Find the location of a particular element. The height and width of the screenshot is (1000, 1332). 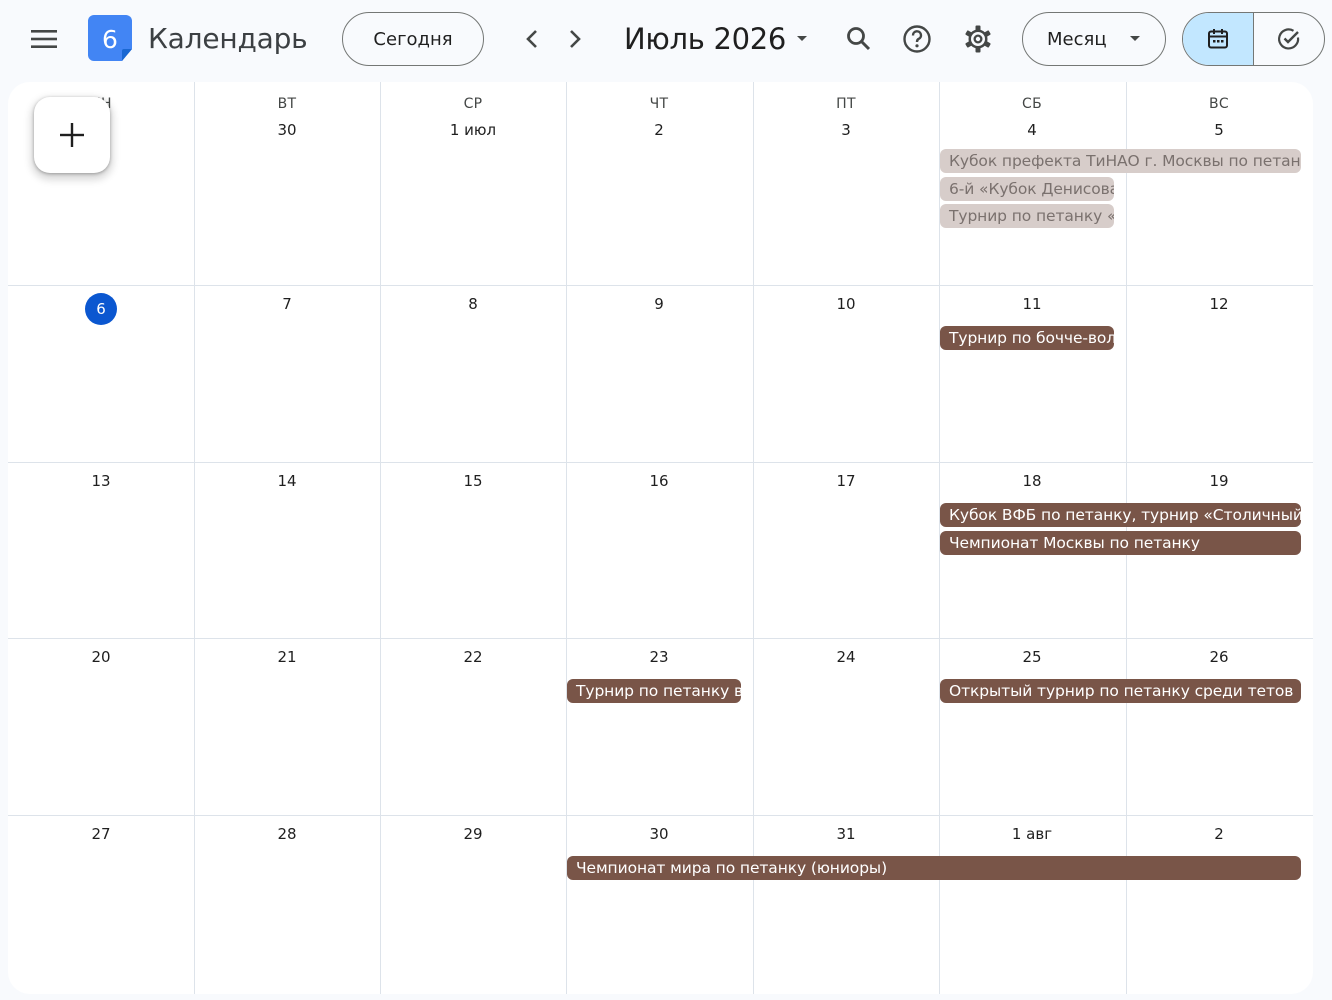

day-number: 26 is located at coordinates (1219, 657).